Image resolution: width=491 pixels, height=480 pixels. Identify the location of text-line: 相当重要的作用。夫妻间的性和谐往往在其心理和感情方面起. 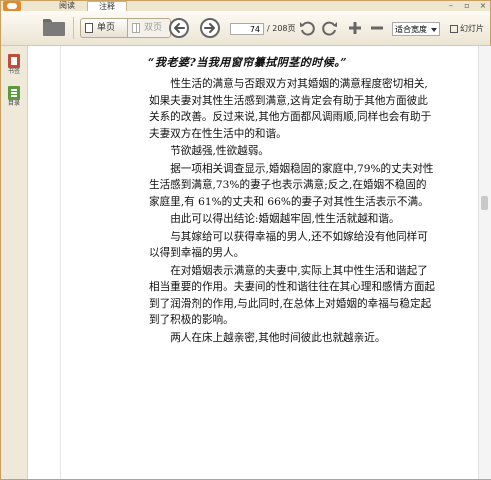
(292, 287).